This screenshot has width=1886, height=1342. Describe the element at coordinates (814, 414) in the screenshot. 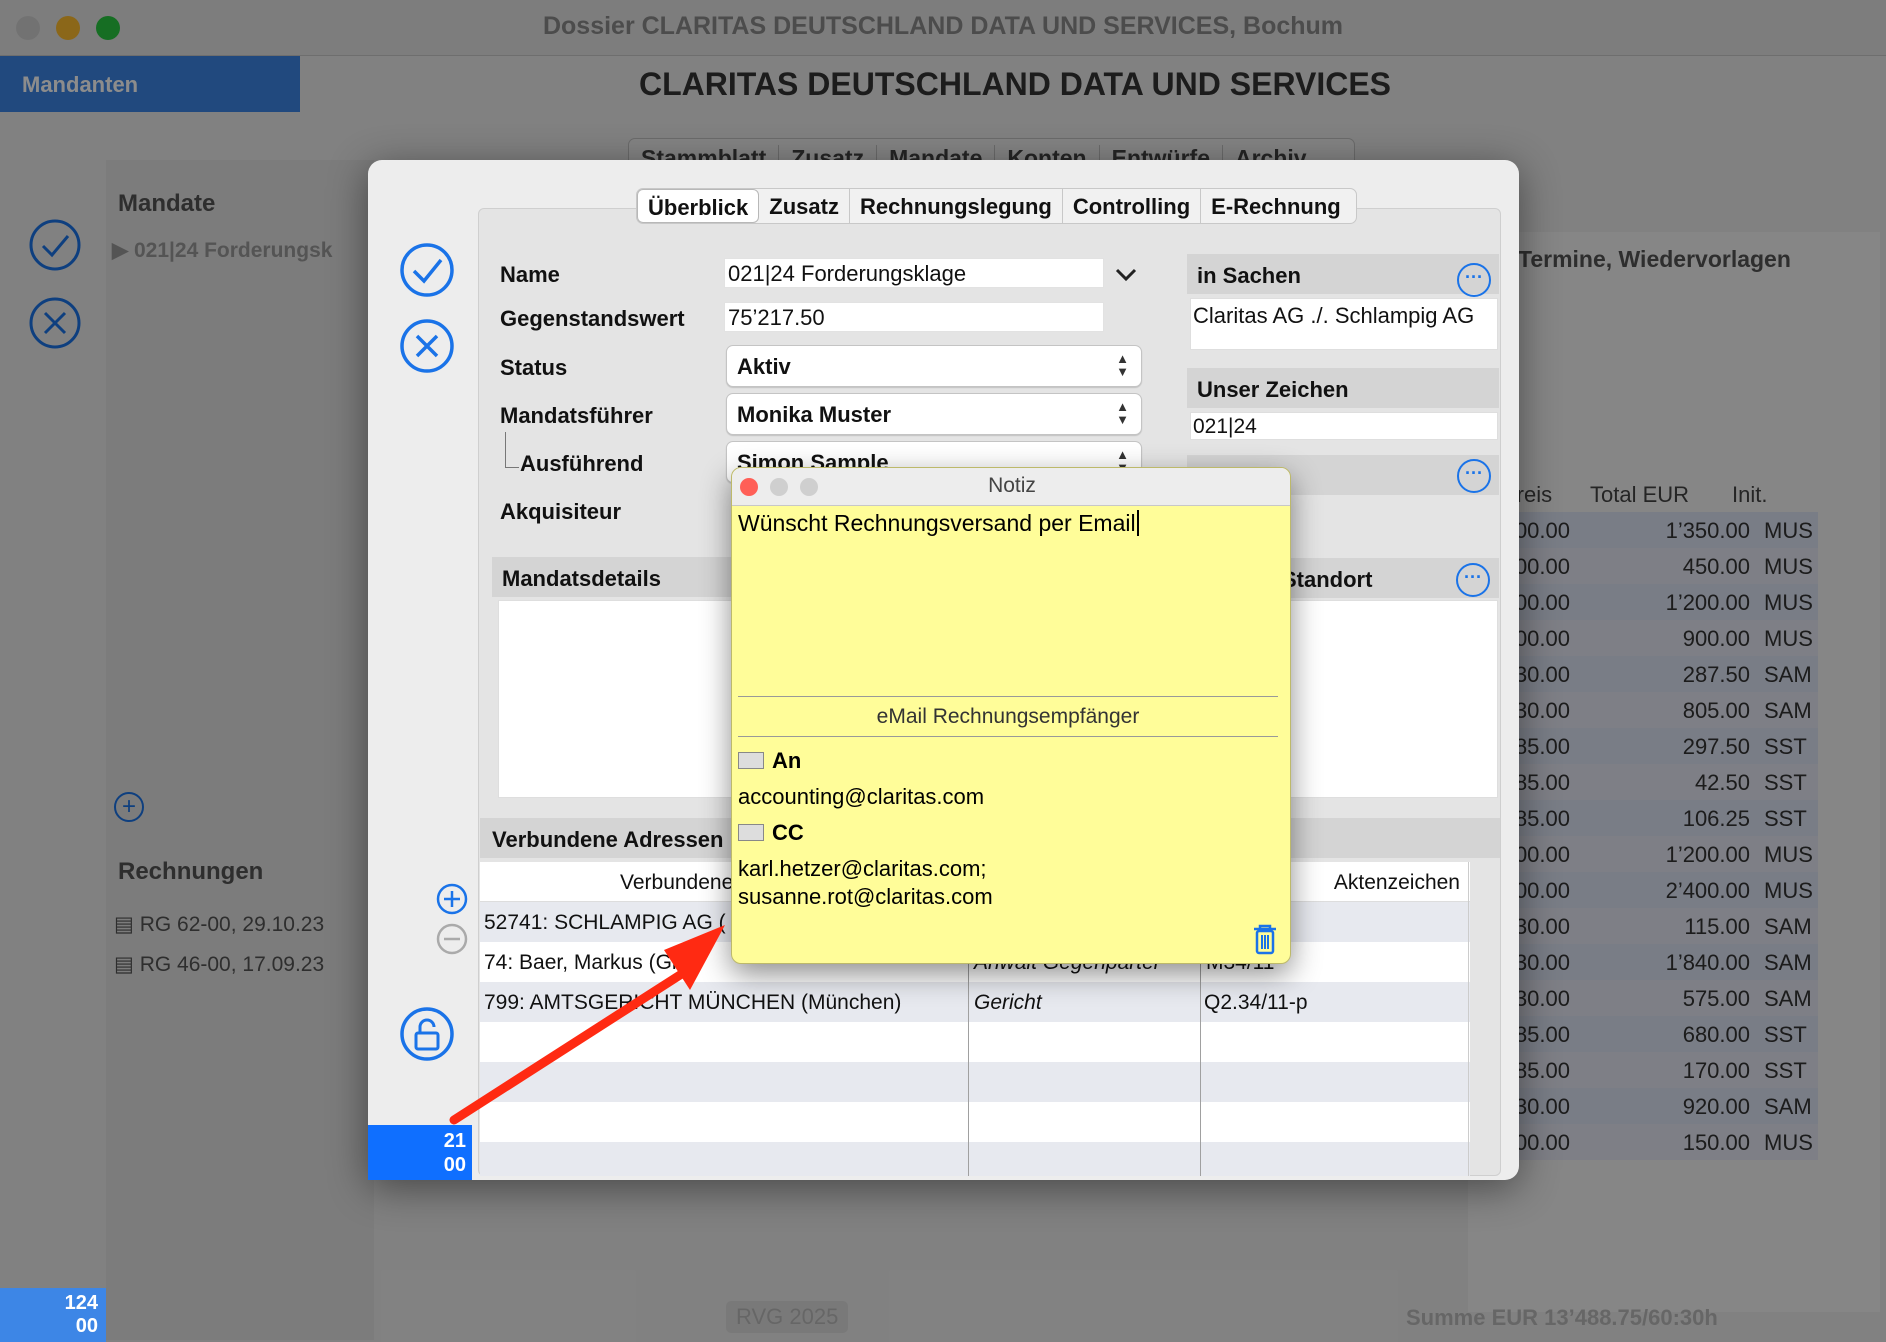

I see `mandatsfuehrer-value: Monika Muster` at that location.